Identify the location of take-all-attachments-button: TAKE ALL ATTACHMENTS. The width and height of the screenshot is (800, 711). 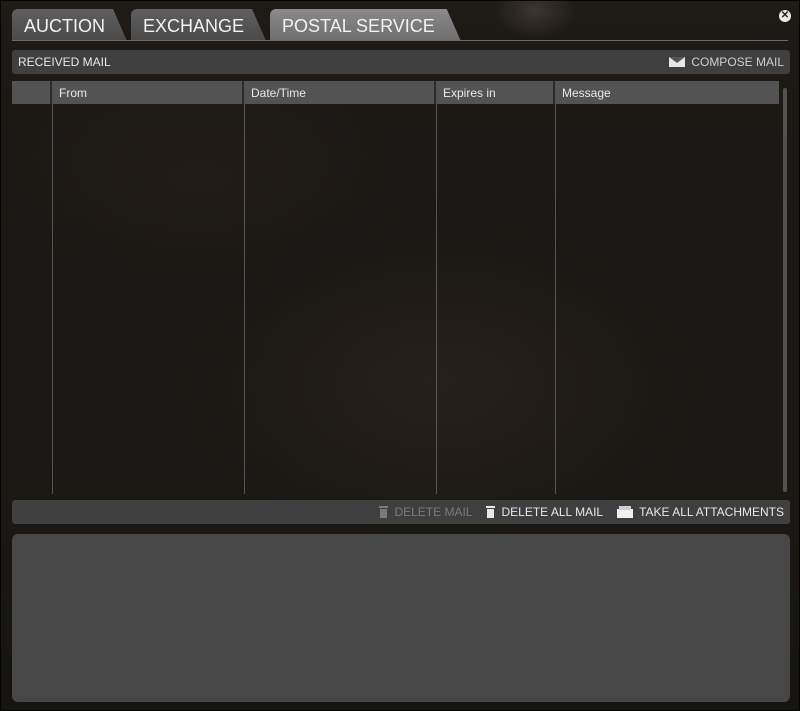
(700, 512).